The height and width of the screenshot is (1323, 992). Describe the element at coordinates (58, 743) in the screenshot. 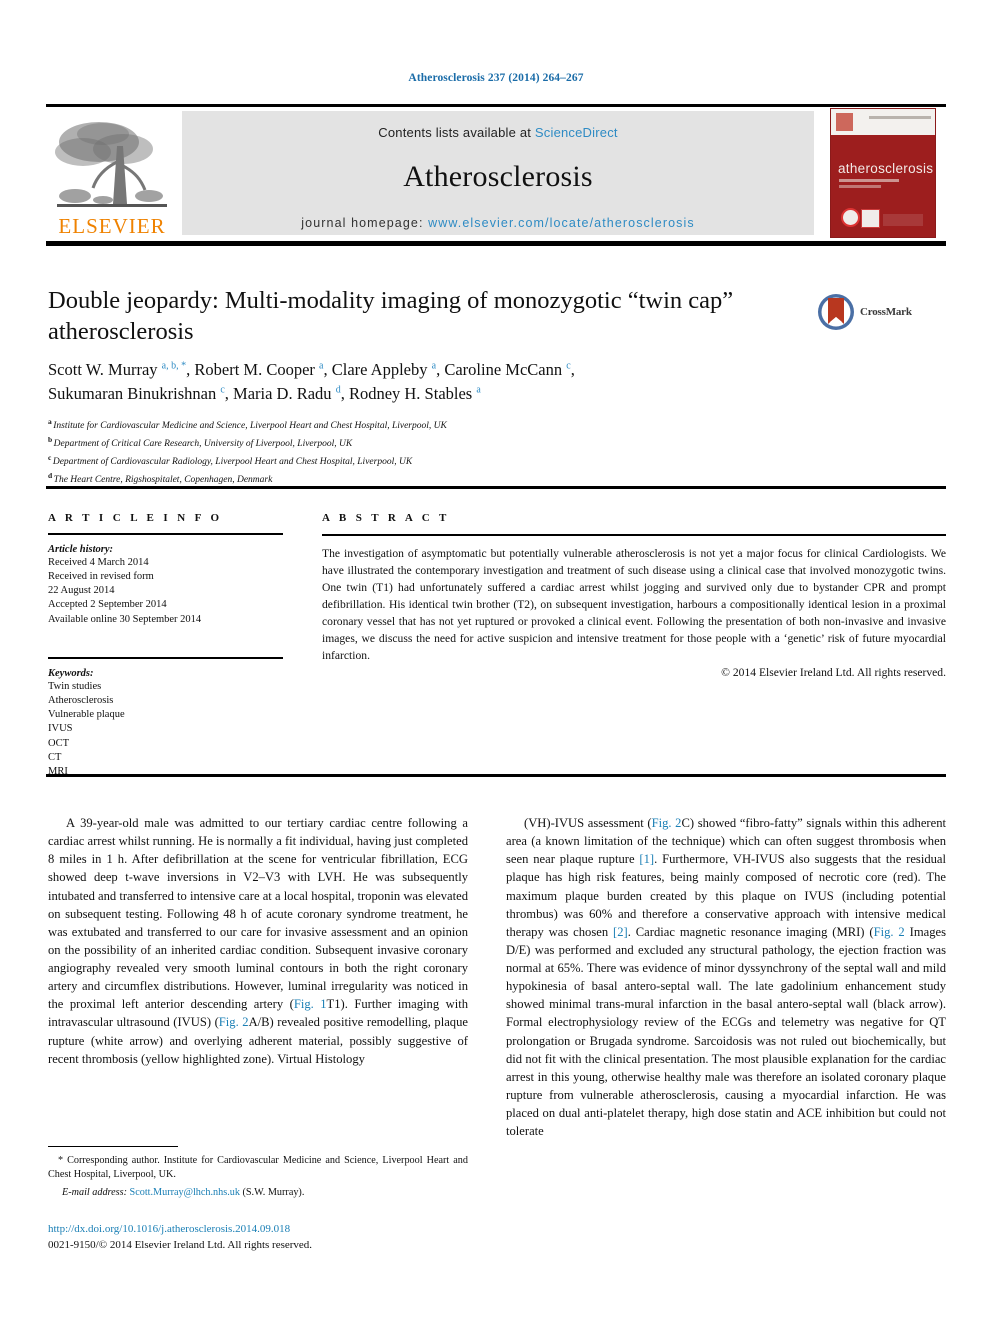

I see `keyword-item: OCT` at that location.